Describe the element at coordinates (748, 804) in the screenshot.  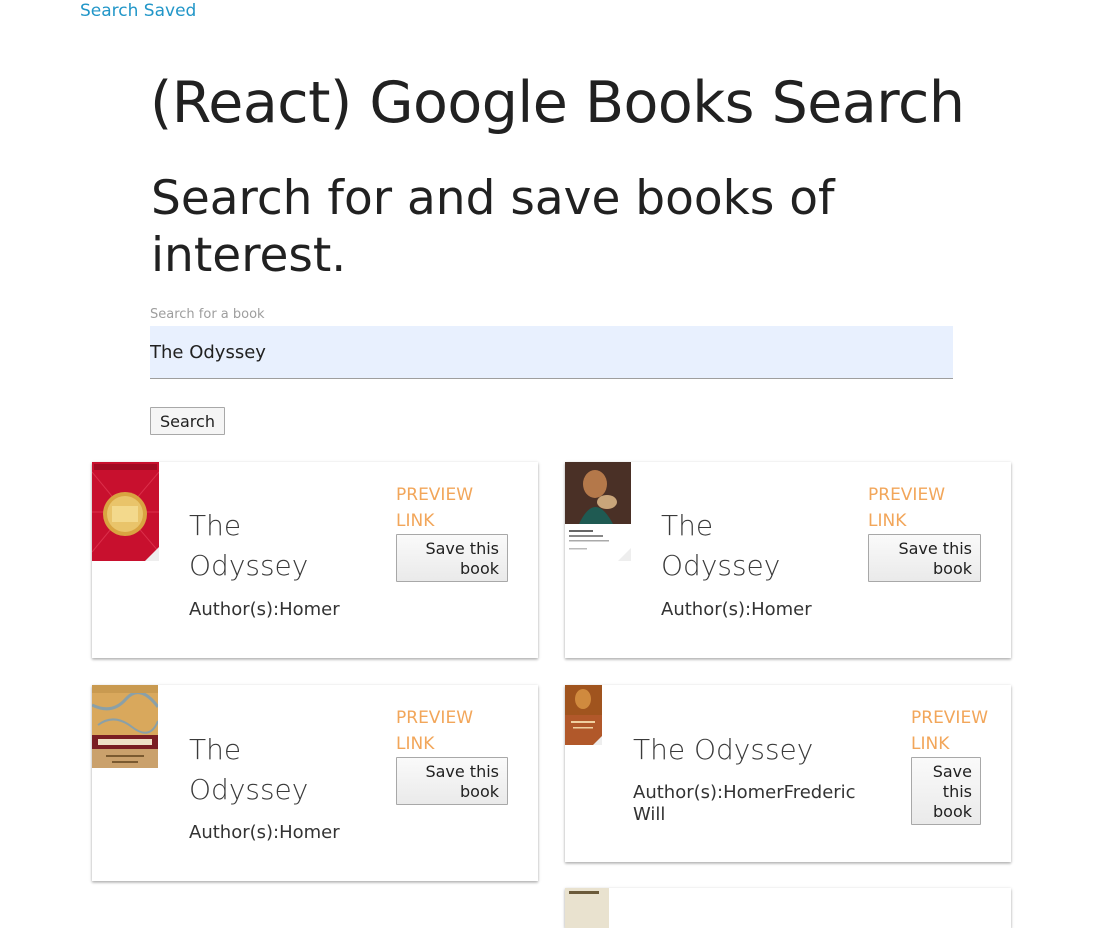
I see `book-author: Author(s):HomerFrederic Will` at that location.